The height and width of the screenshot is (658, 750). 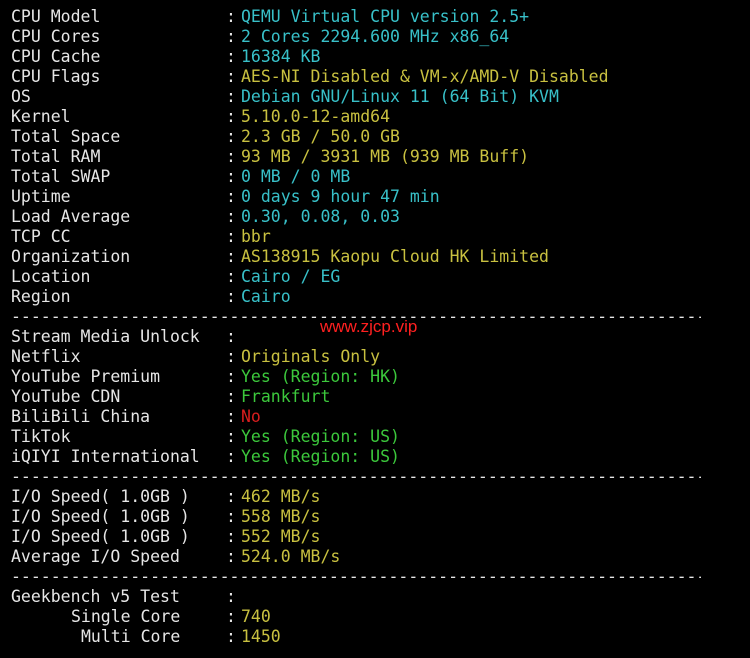 What do you see at coordinates (51, 276) in the screenshot?
I see `label-location: Location` at bounding box center [51, 276].